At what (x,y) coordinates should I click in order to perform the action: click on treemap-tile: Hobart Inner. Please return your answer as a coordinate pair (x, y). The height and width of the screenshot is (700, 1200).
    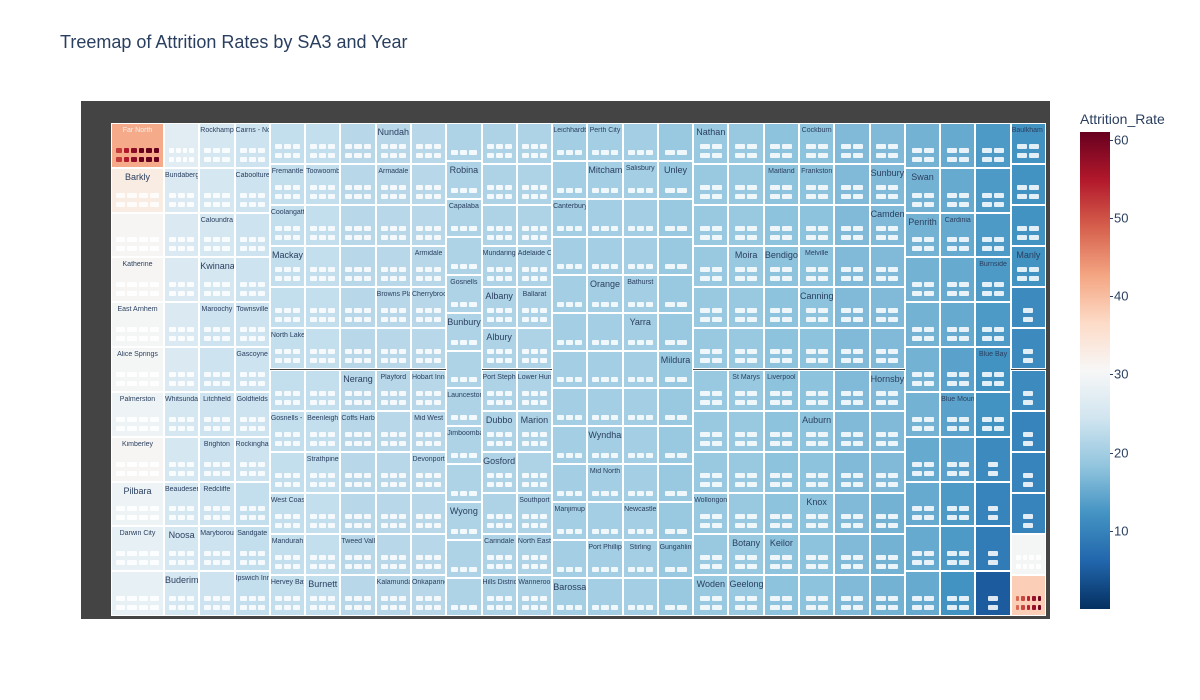
    Looking at the image, I should click on (428, 390).